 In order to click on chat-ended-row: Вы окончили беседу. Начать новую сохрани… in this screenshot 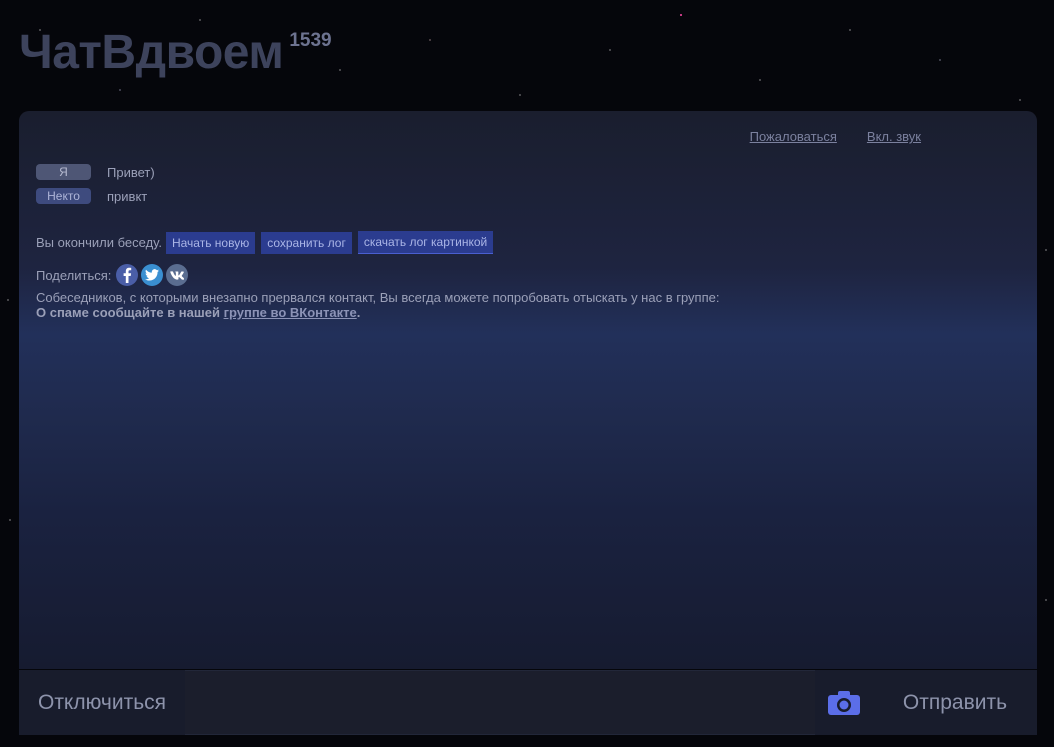, I will do `click(265, 242)`.